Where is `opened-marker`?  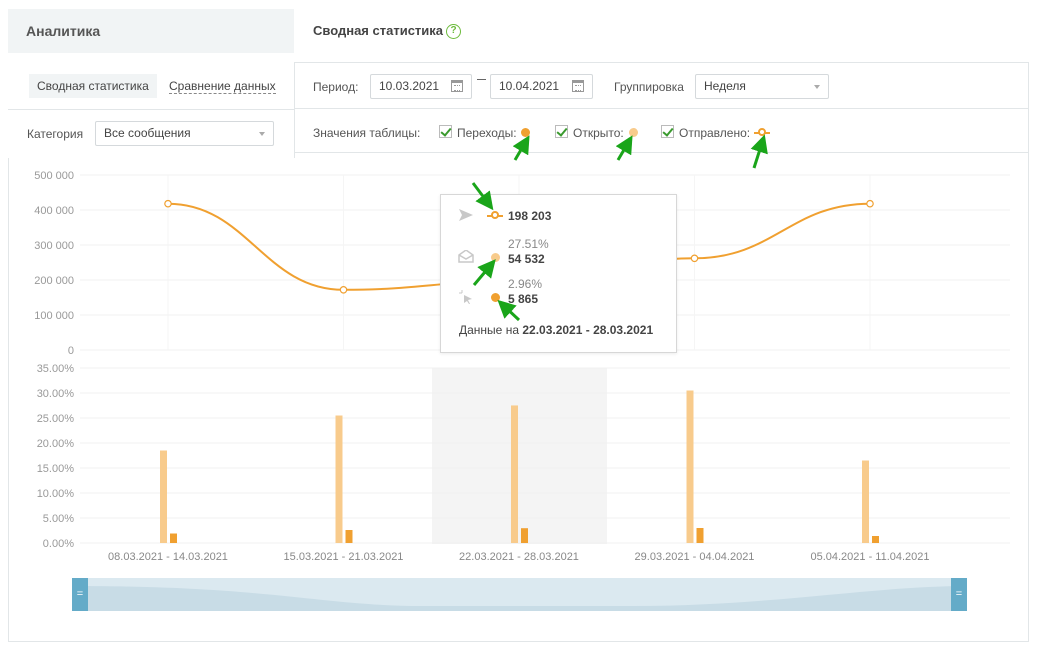 opened-marker is located at coordinates (495, 257).